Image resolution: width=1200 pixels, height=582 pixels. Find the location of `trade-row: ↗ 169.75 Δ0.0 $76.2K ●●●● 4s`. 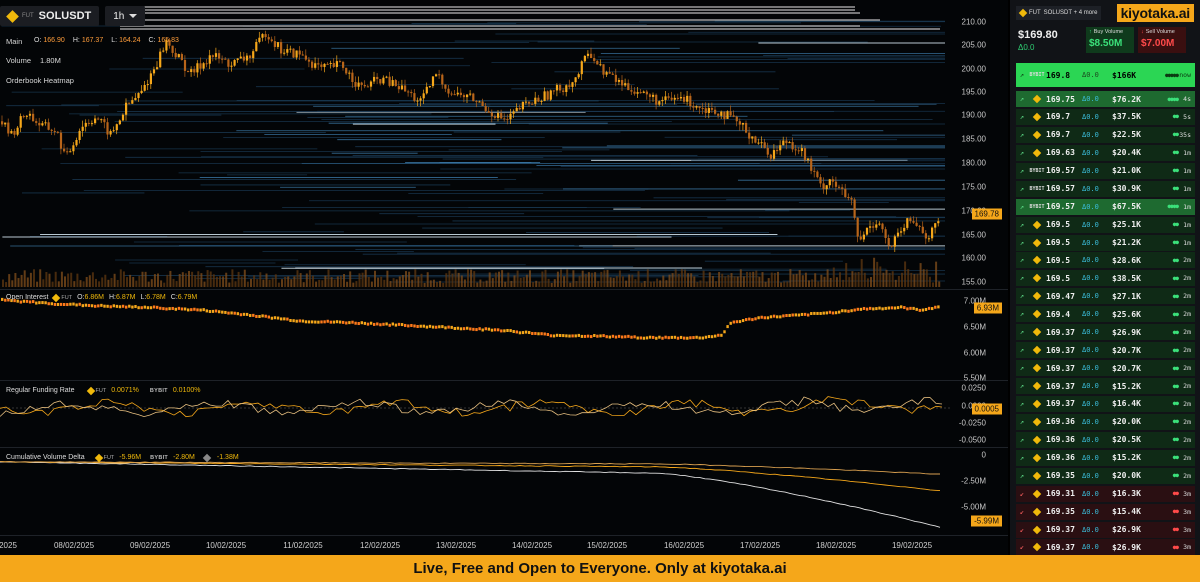

trade-row: ↗ 169.75 Δ0.0 $76.2K ●●●● 4s is located at coordinates (1105, 99).